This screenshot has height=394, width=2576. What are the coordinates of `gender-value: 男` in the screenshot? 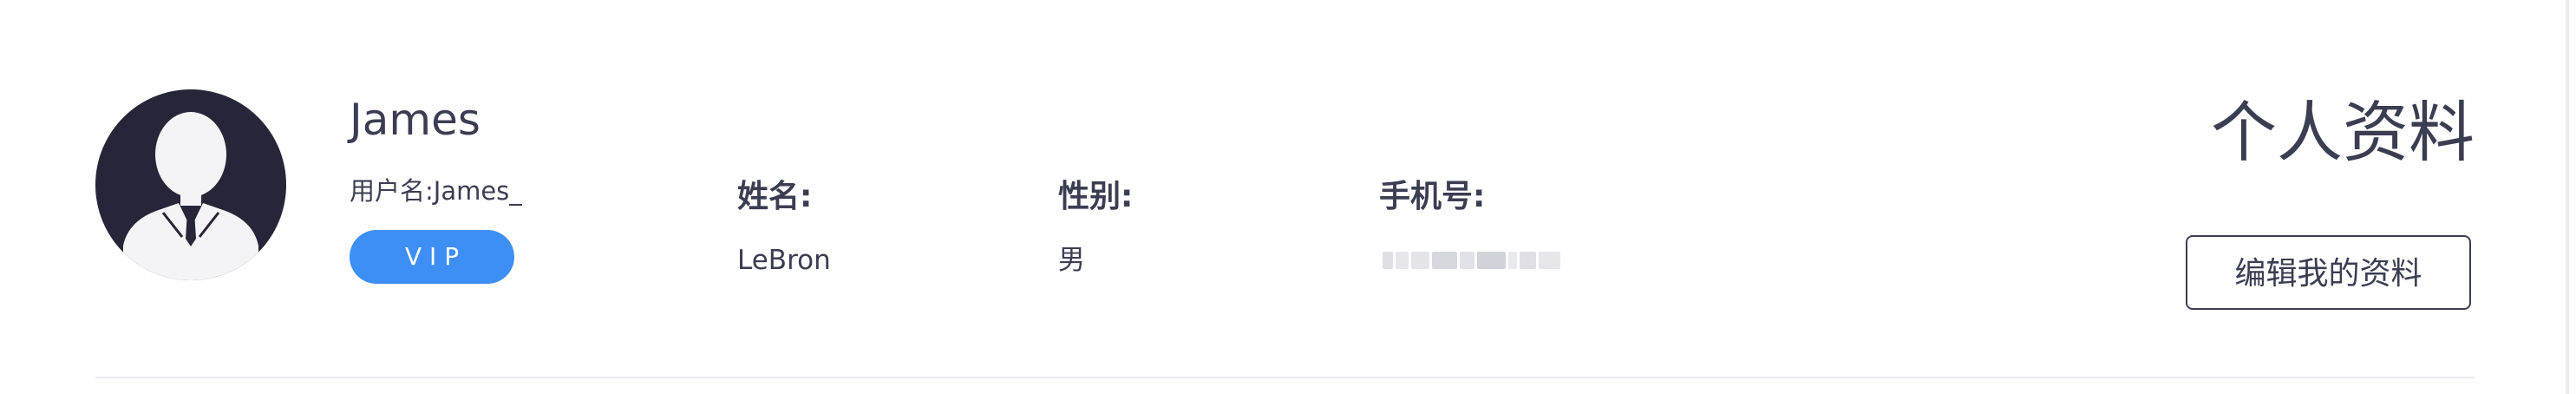 It's located at (1071, 260).